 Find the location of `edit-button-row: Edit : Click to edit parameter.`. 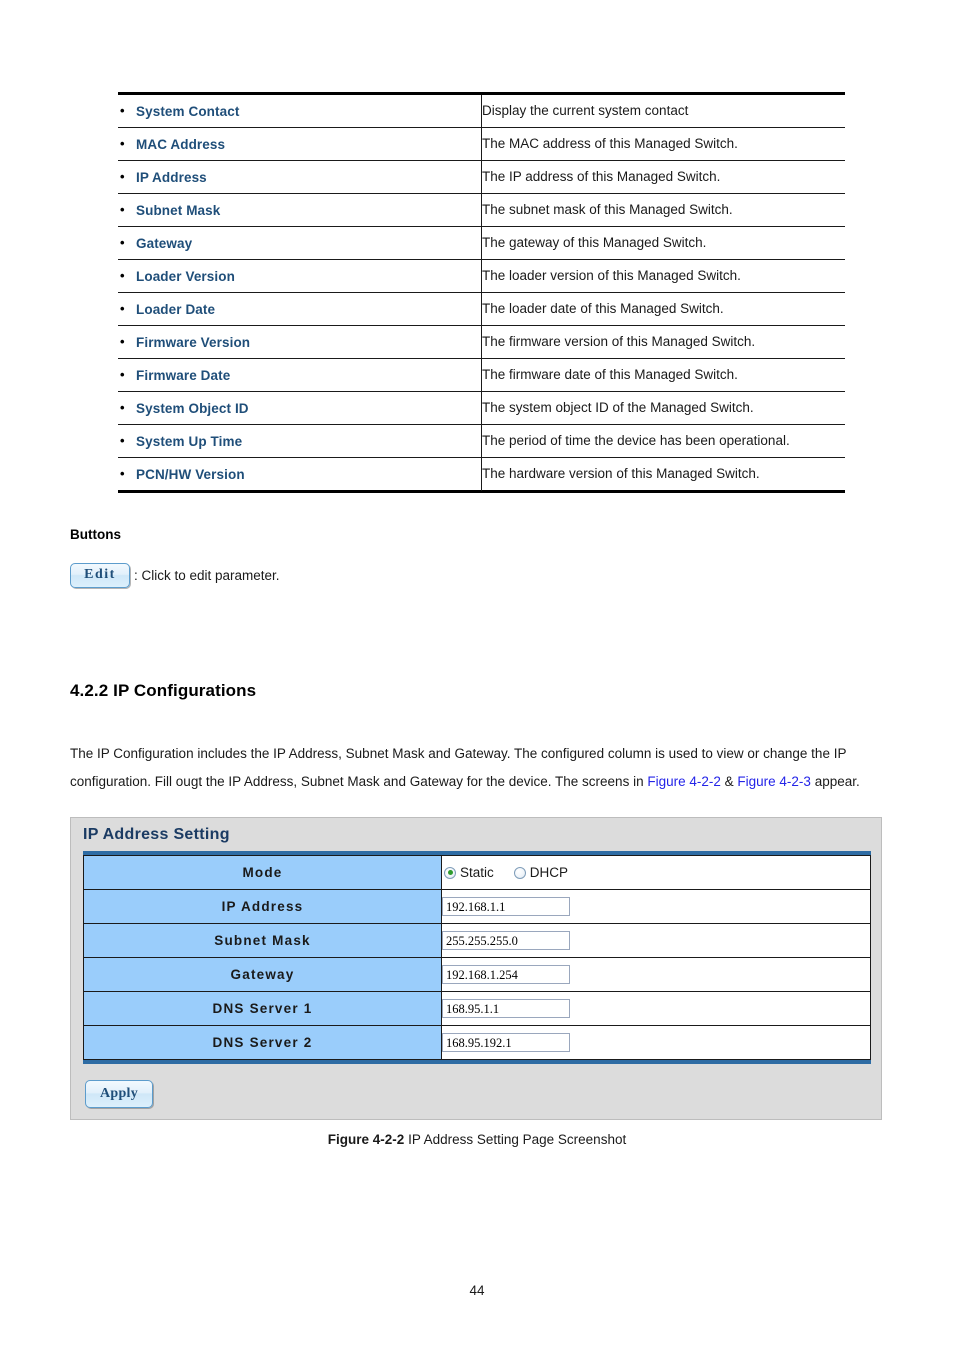

edit-button-row: Edit : Click to edit parameter. is located at coordinates (175, 575).